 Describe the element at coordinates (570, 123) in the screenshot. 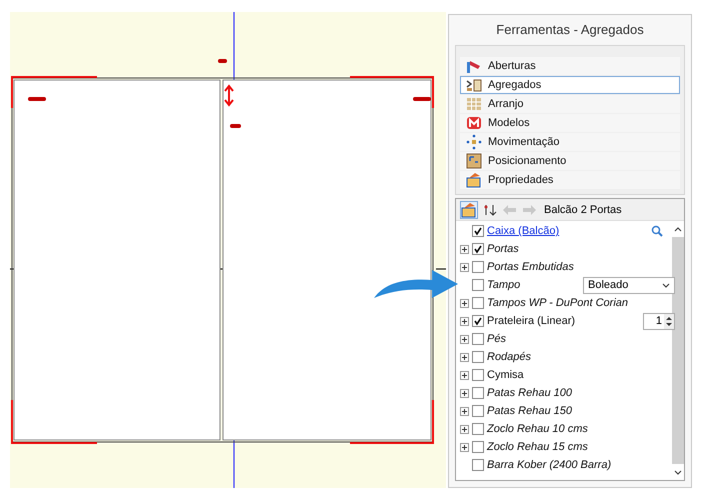

I see `tool-item: Modelos` at that location.